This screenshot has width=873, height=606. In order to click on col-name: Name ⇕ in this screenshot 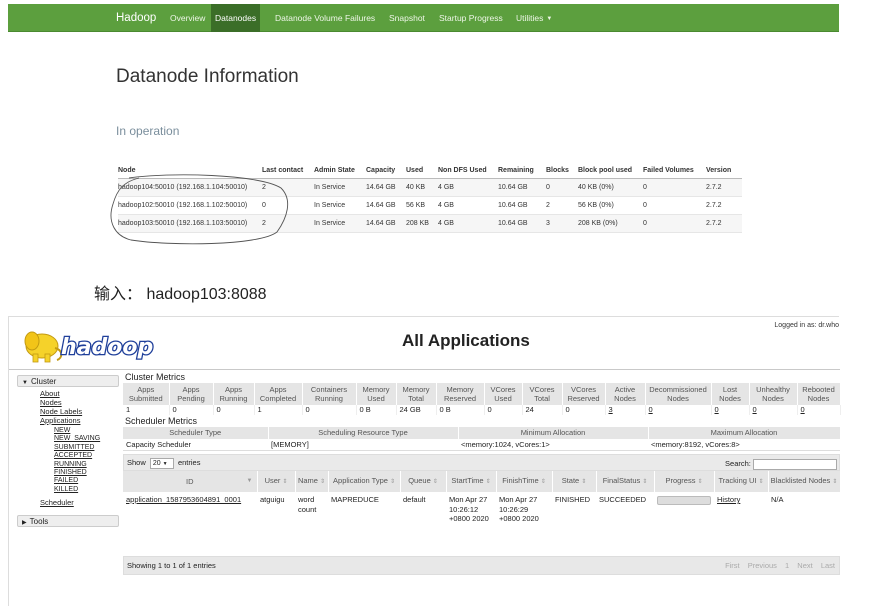, I will do `click(312, 481)`.